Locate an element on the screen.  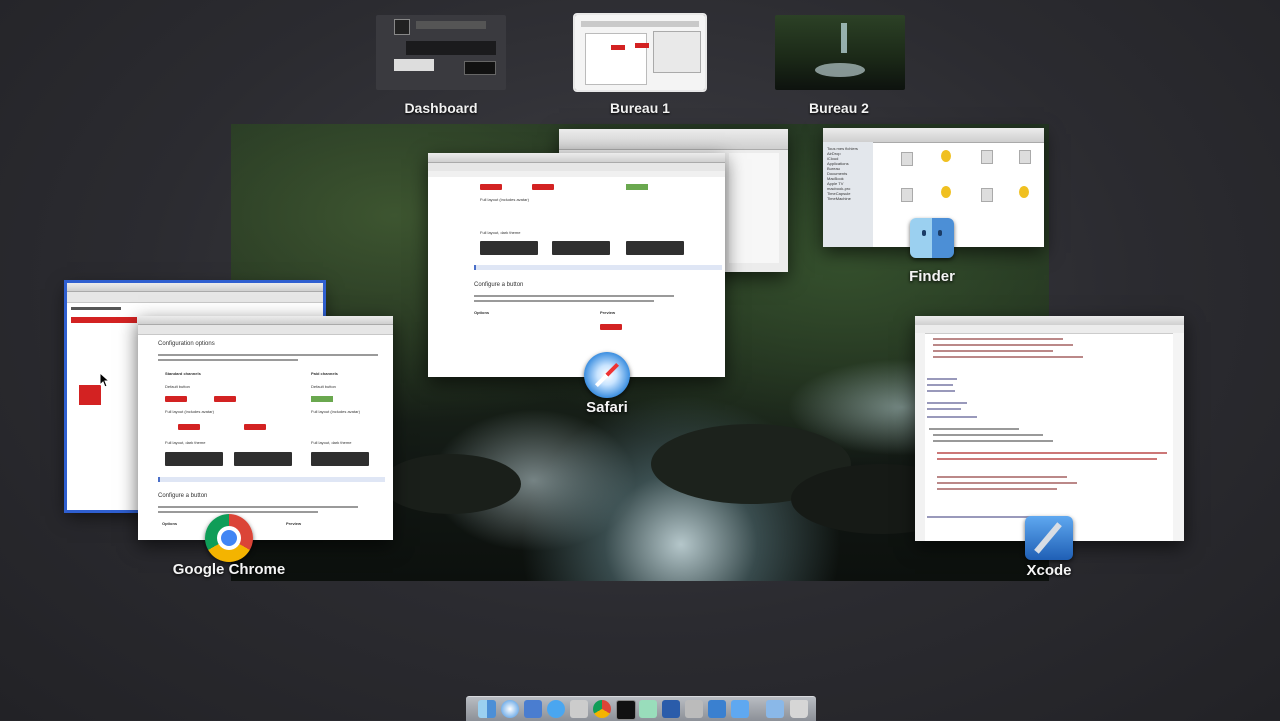
word-icon is located at coordinates (671, 709).